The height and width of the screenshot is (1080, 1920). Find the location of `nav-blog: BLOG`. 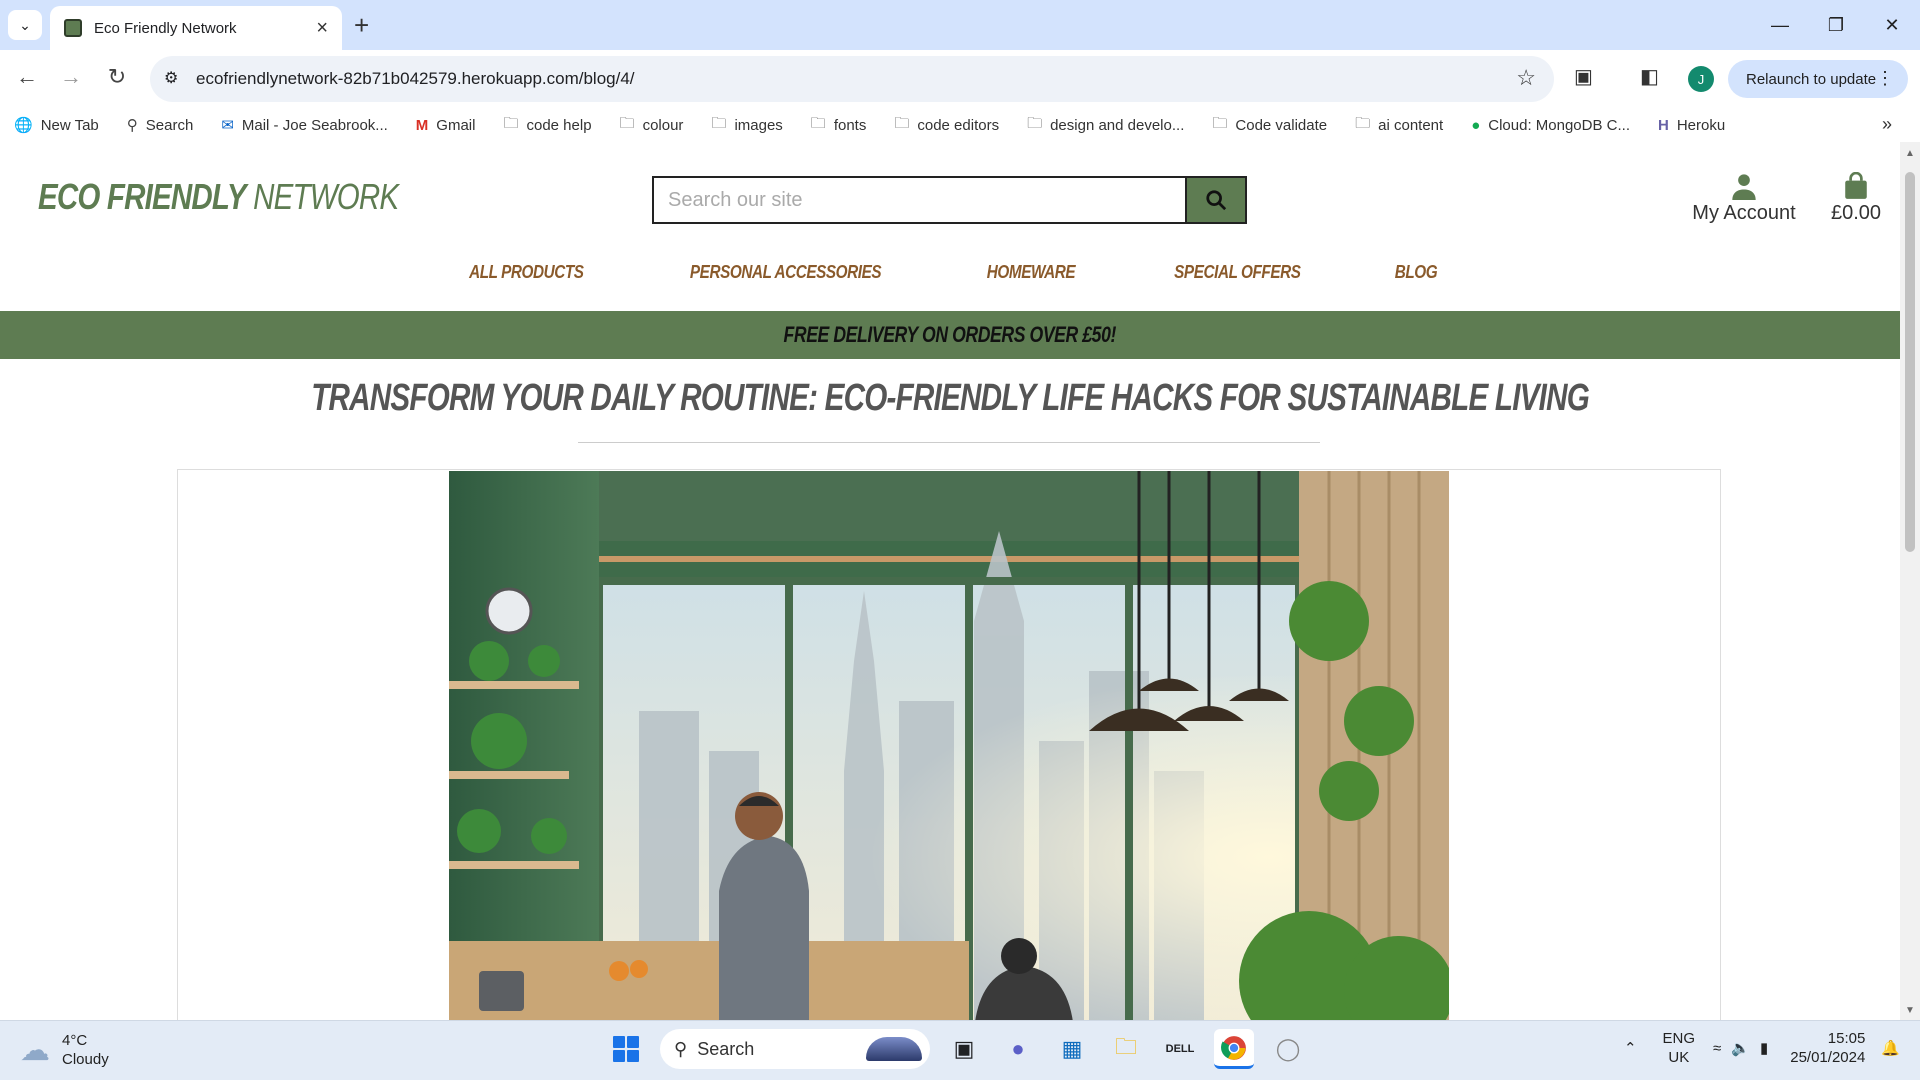

nav-blog: BLOG is located at coordinates (1416, 272).